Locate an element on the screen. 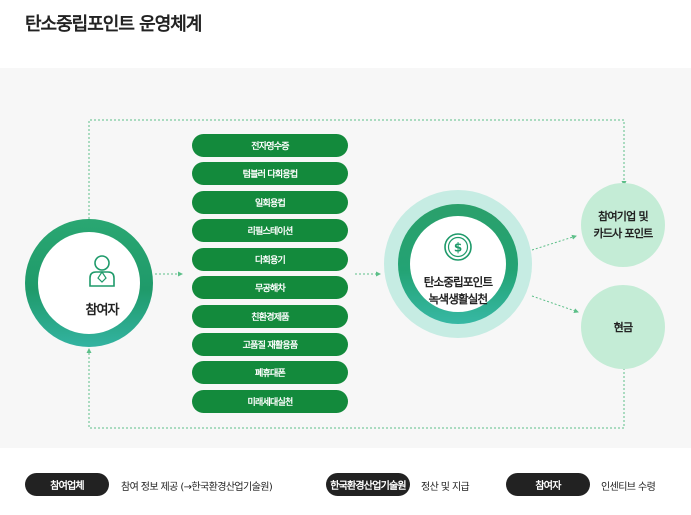 The image size is (691, 515). arrow-hub-to-partners is located at coordinates (554, 242).